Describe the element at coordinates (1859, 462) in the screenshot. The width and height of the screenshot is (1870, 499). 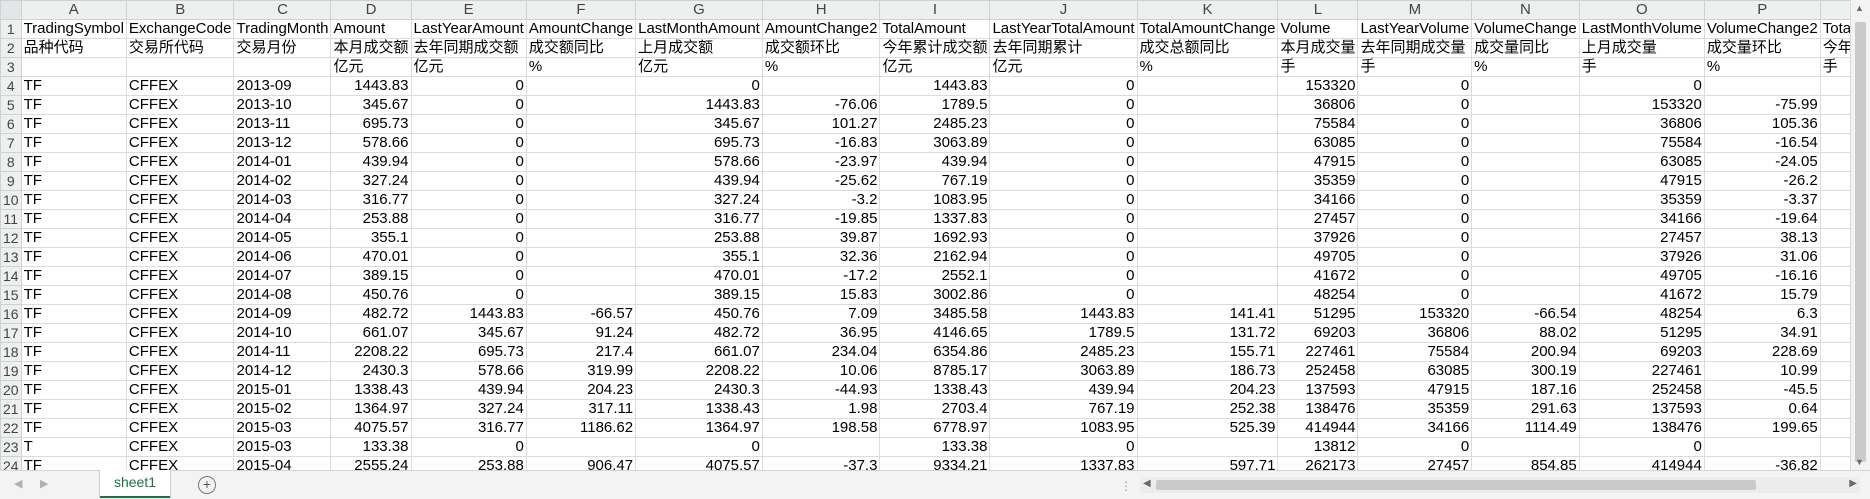
I see `scroll-down-icon: ▼` at that location.